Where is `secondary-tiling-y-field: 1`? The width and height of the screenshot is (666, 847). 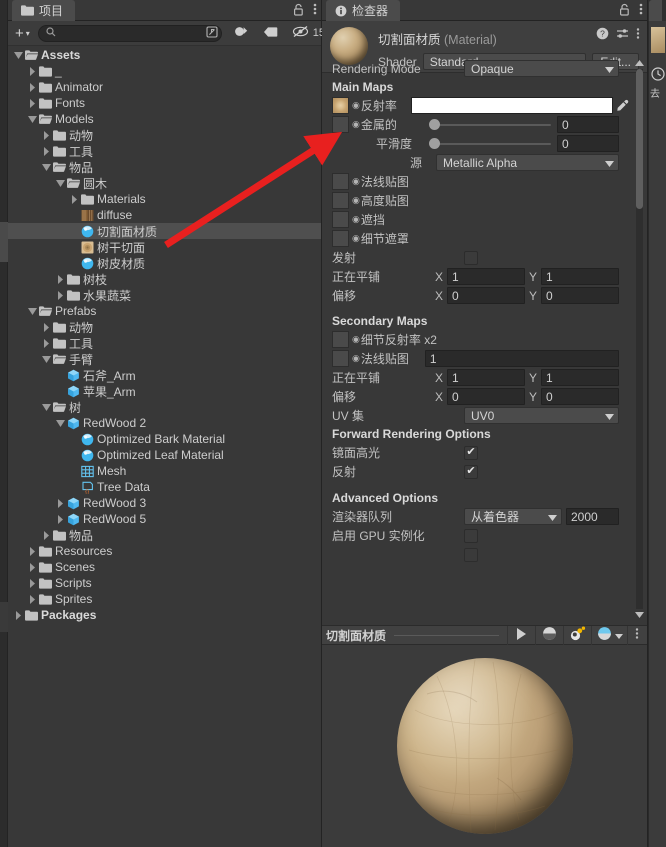 secondary-tiling-y-field: 1 is located at coordinates (580, 377).